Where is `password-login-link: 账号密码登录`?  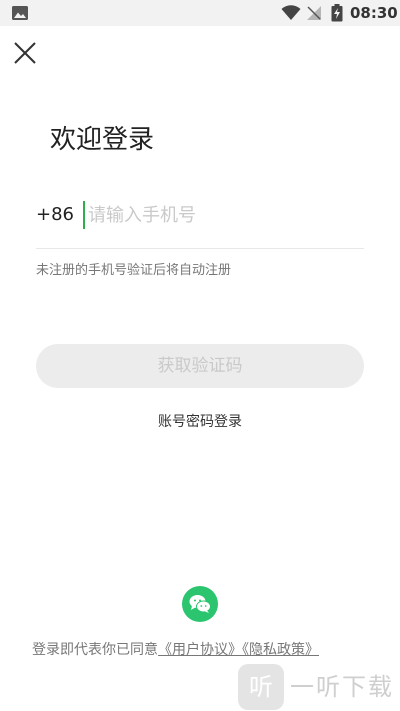 password-login-link: 账号密码登录 is located at coordinates (200, 422).